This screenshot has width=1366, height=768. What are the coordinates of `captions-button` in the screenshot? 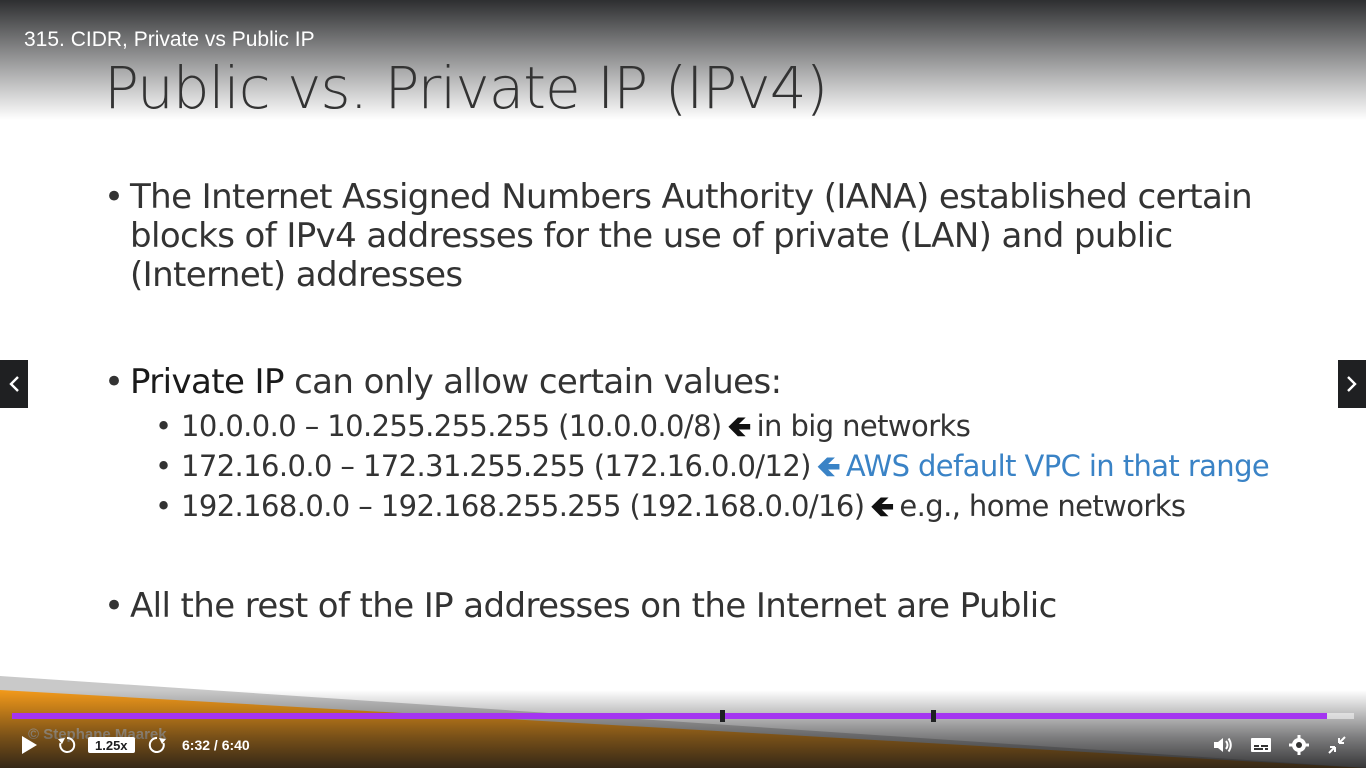 It's located at (1261, 745).